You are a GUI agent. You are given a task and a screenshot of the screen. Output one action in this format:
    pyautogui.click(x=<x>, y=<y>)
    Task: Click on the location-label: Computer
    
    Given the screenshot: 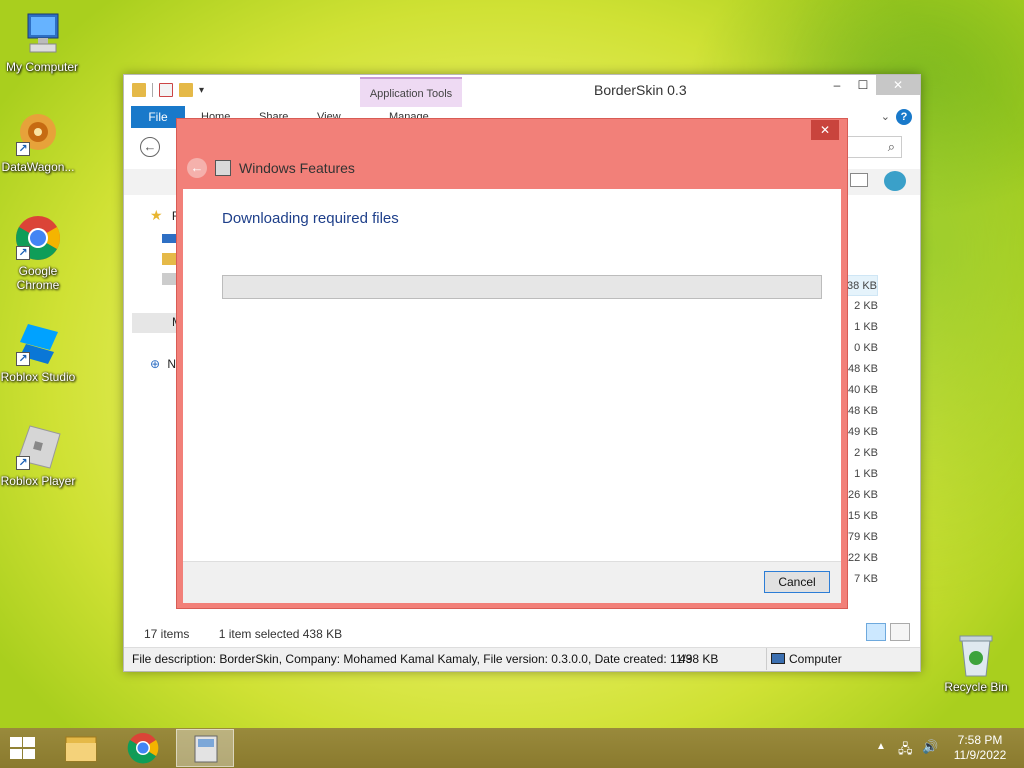 What is the action you would take?
    pyautogui.click(x=815, y=659)
    